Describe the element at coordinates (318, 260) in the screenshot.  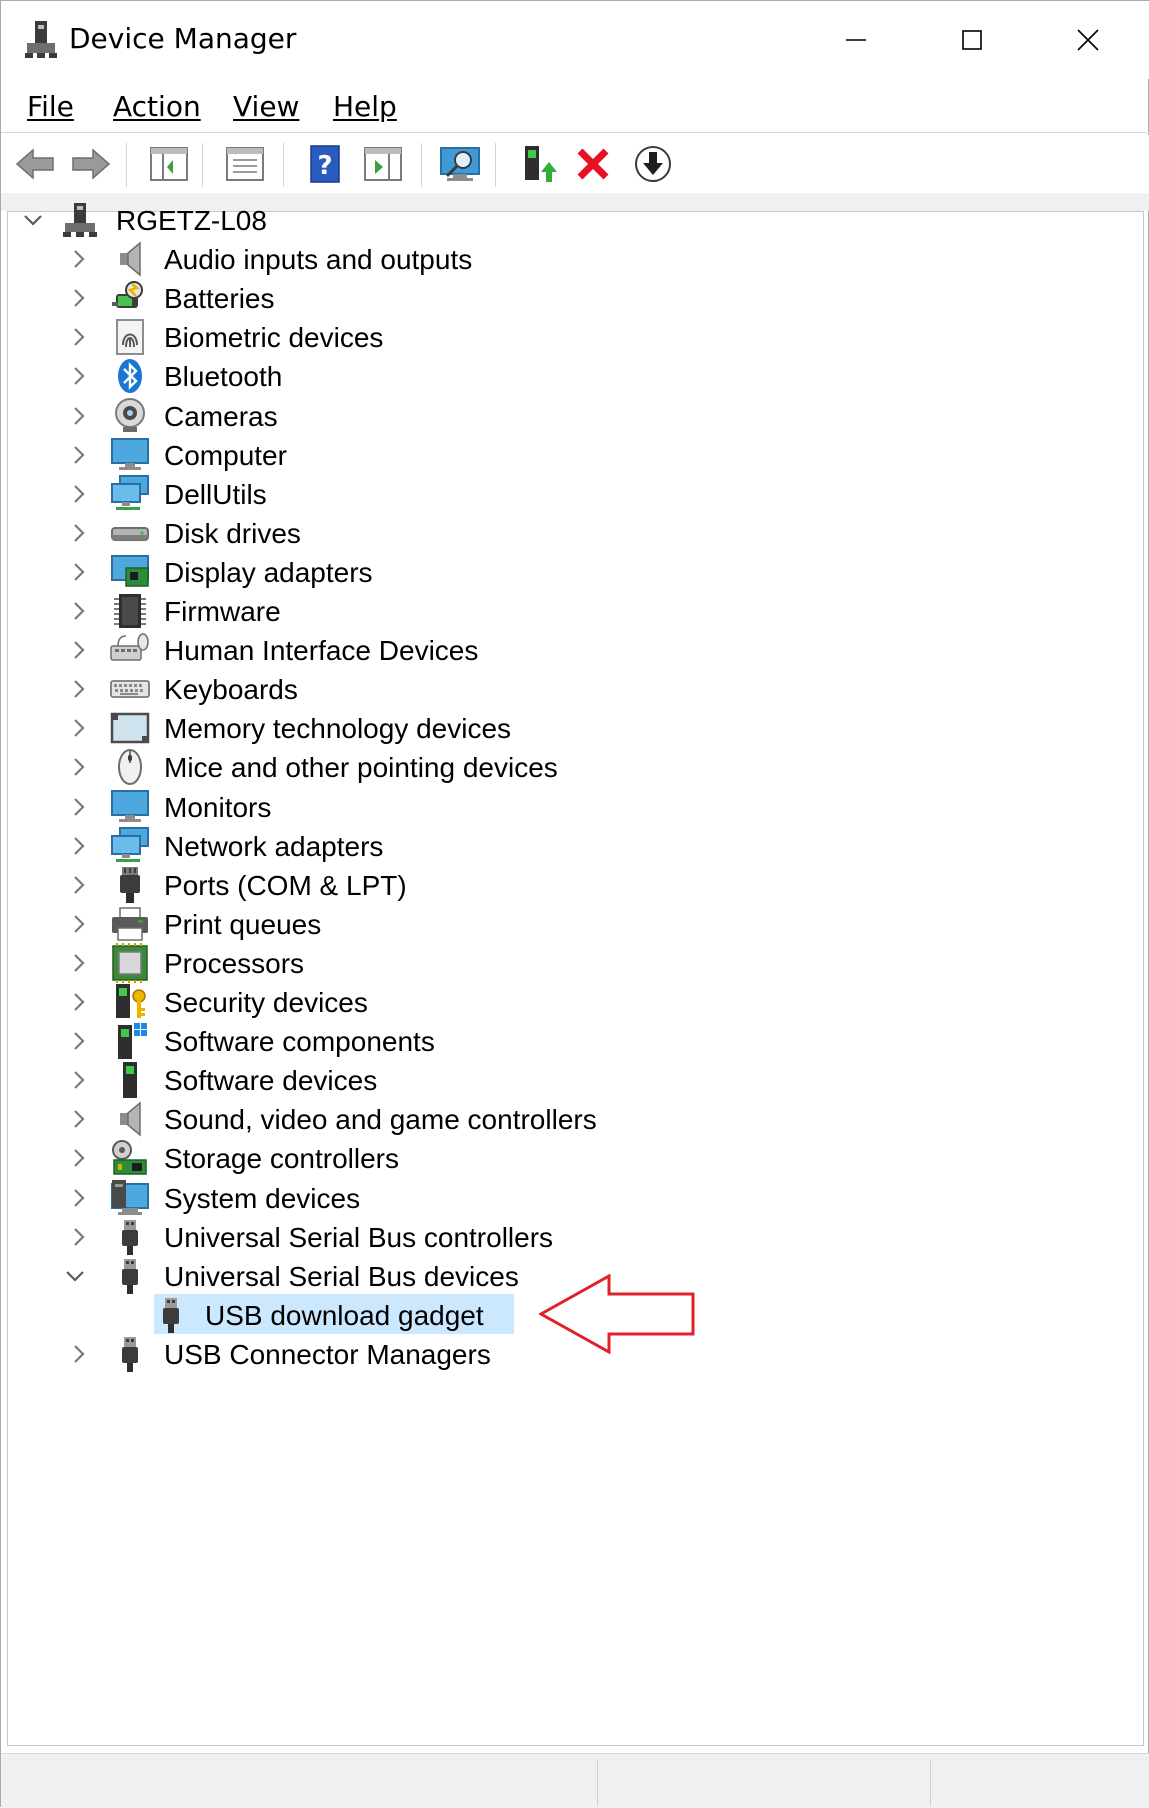
I see `tree-node-label: Audio inputs and outputs` at that location.